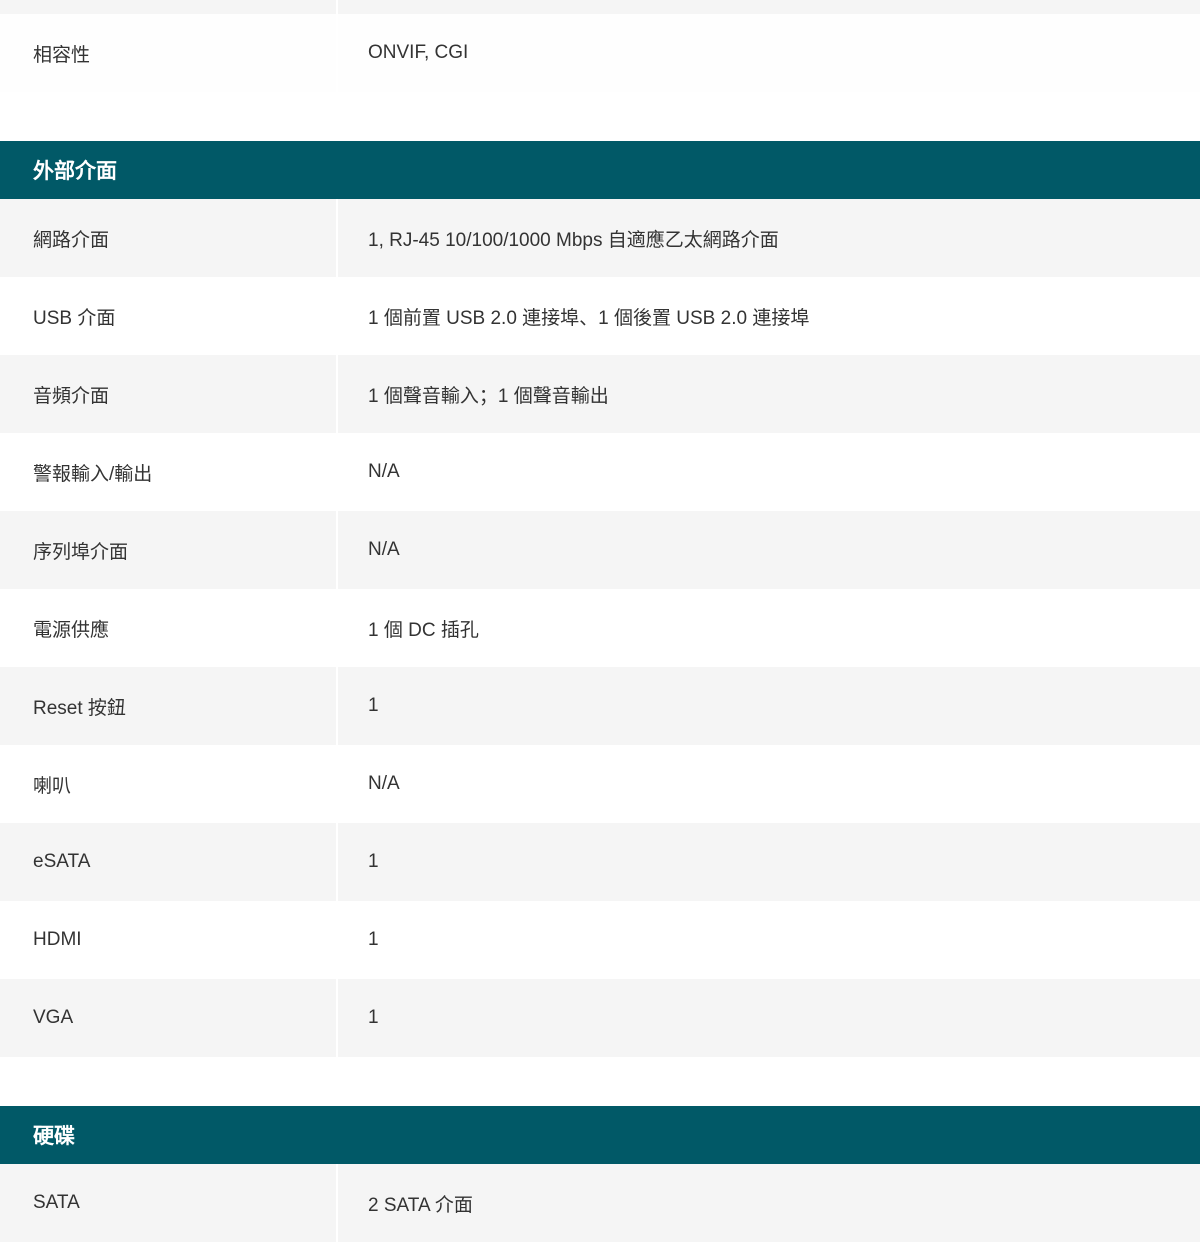  I want to click on spec-label: SATA, so click(168, 1203).